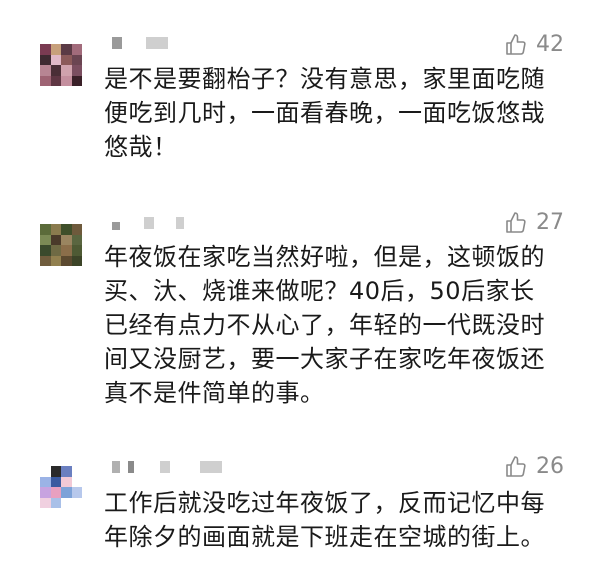 This screenshot has width=600, height=583. I want to click on like-button: 42, so click(534, 44).